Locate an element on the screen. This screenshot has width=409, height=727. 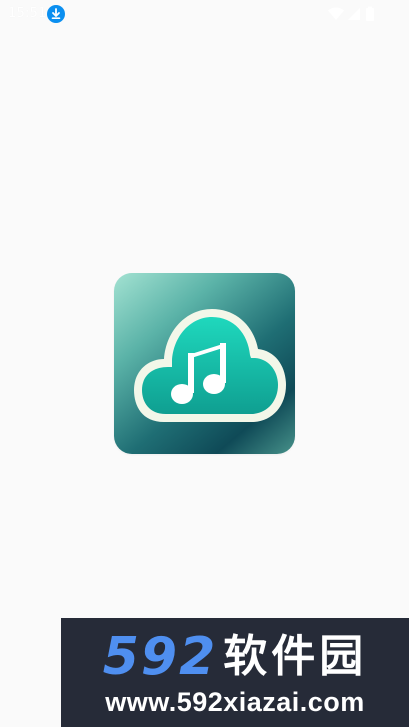
status-time: 15:51 is located at coordinates (27, 13).